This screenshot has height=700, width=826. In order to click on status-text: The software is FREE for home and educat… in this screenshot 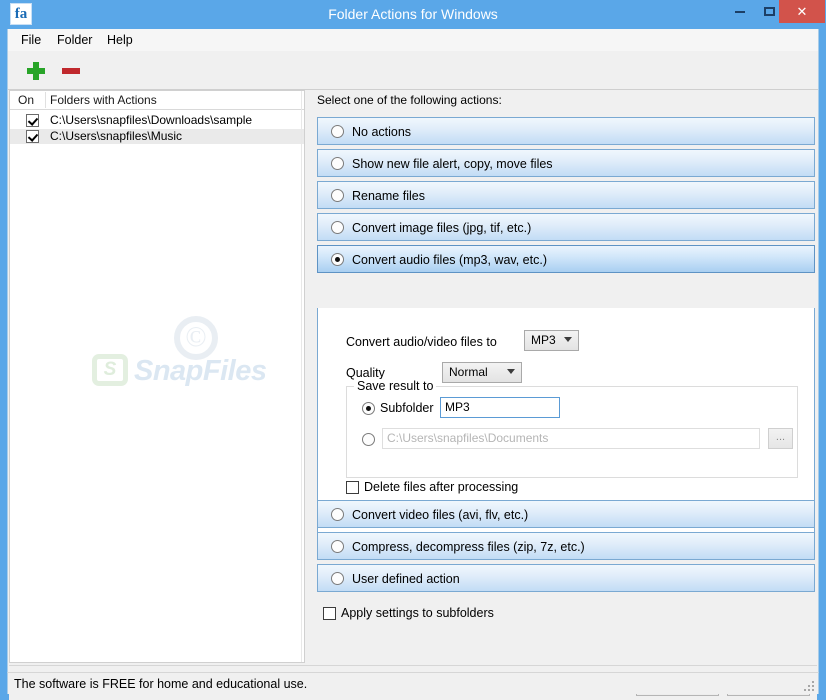, I will do `click(161, 684)`.